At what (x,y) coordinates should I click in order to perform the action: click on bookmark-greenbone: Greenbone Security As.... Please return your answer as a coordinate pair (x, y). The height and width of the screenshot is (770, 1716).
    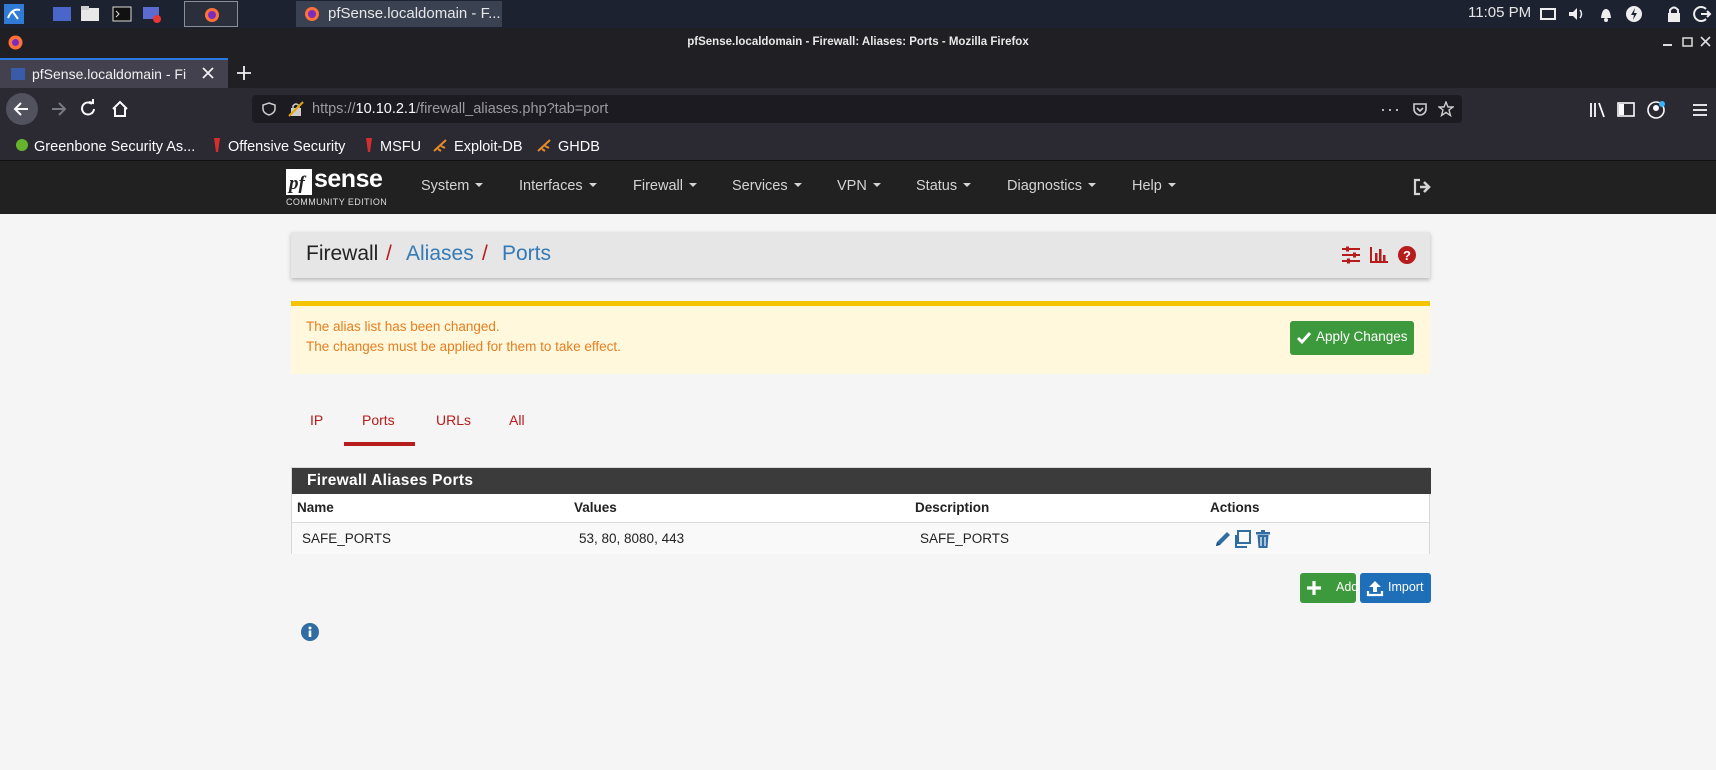
    Looking at the image, I should click on (104, 146).